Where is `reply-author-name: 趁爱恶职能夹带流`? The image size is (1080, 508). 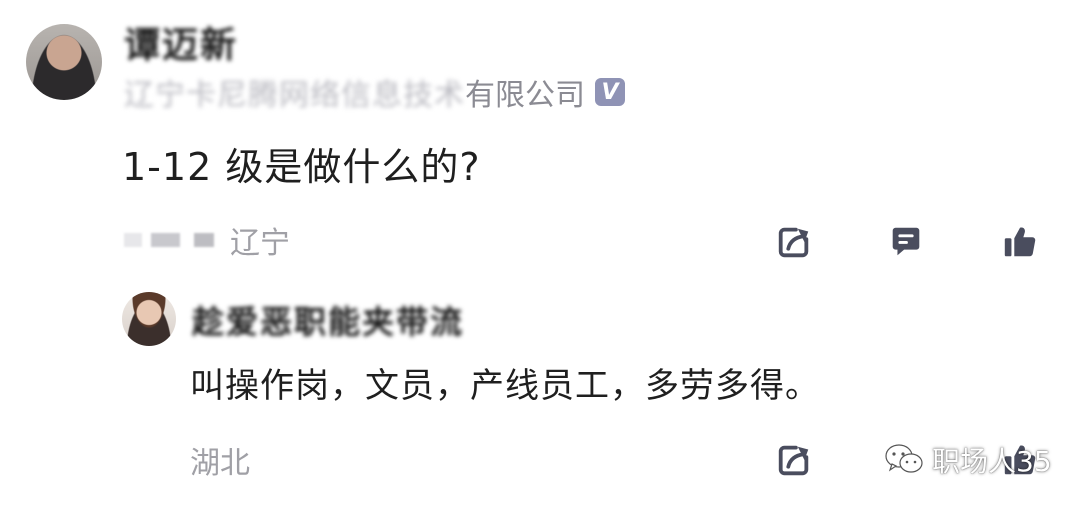 reply-author-name: 趁爱恶职能夹带流 is located at coordinates (328, 320).